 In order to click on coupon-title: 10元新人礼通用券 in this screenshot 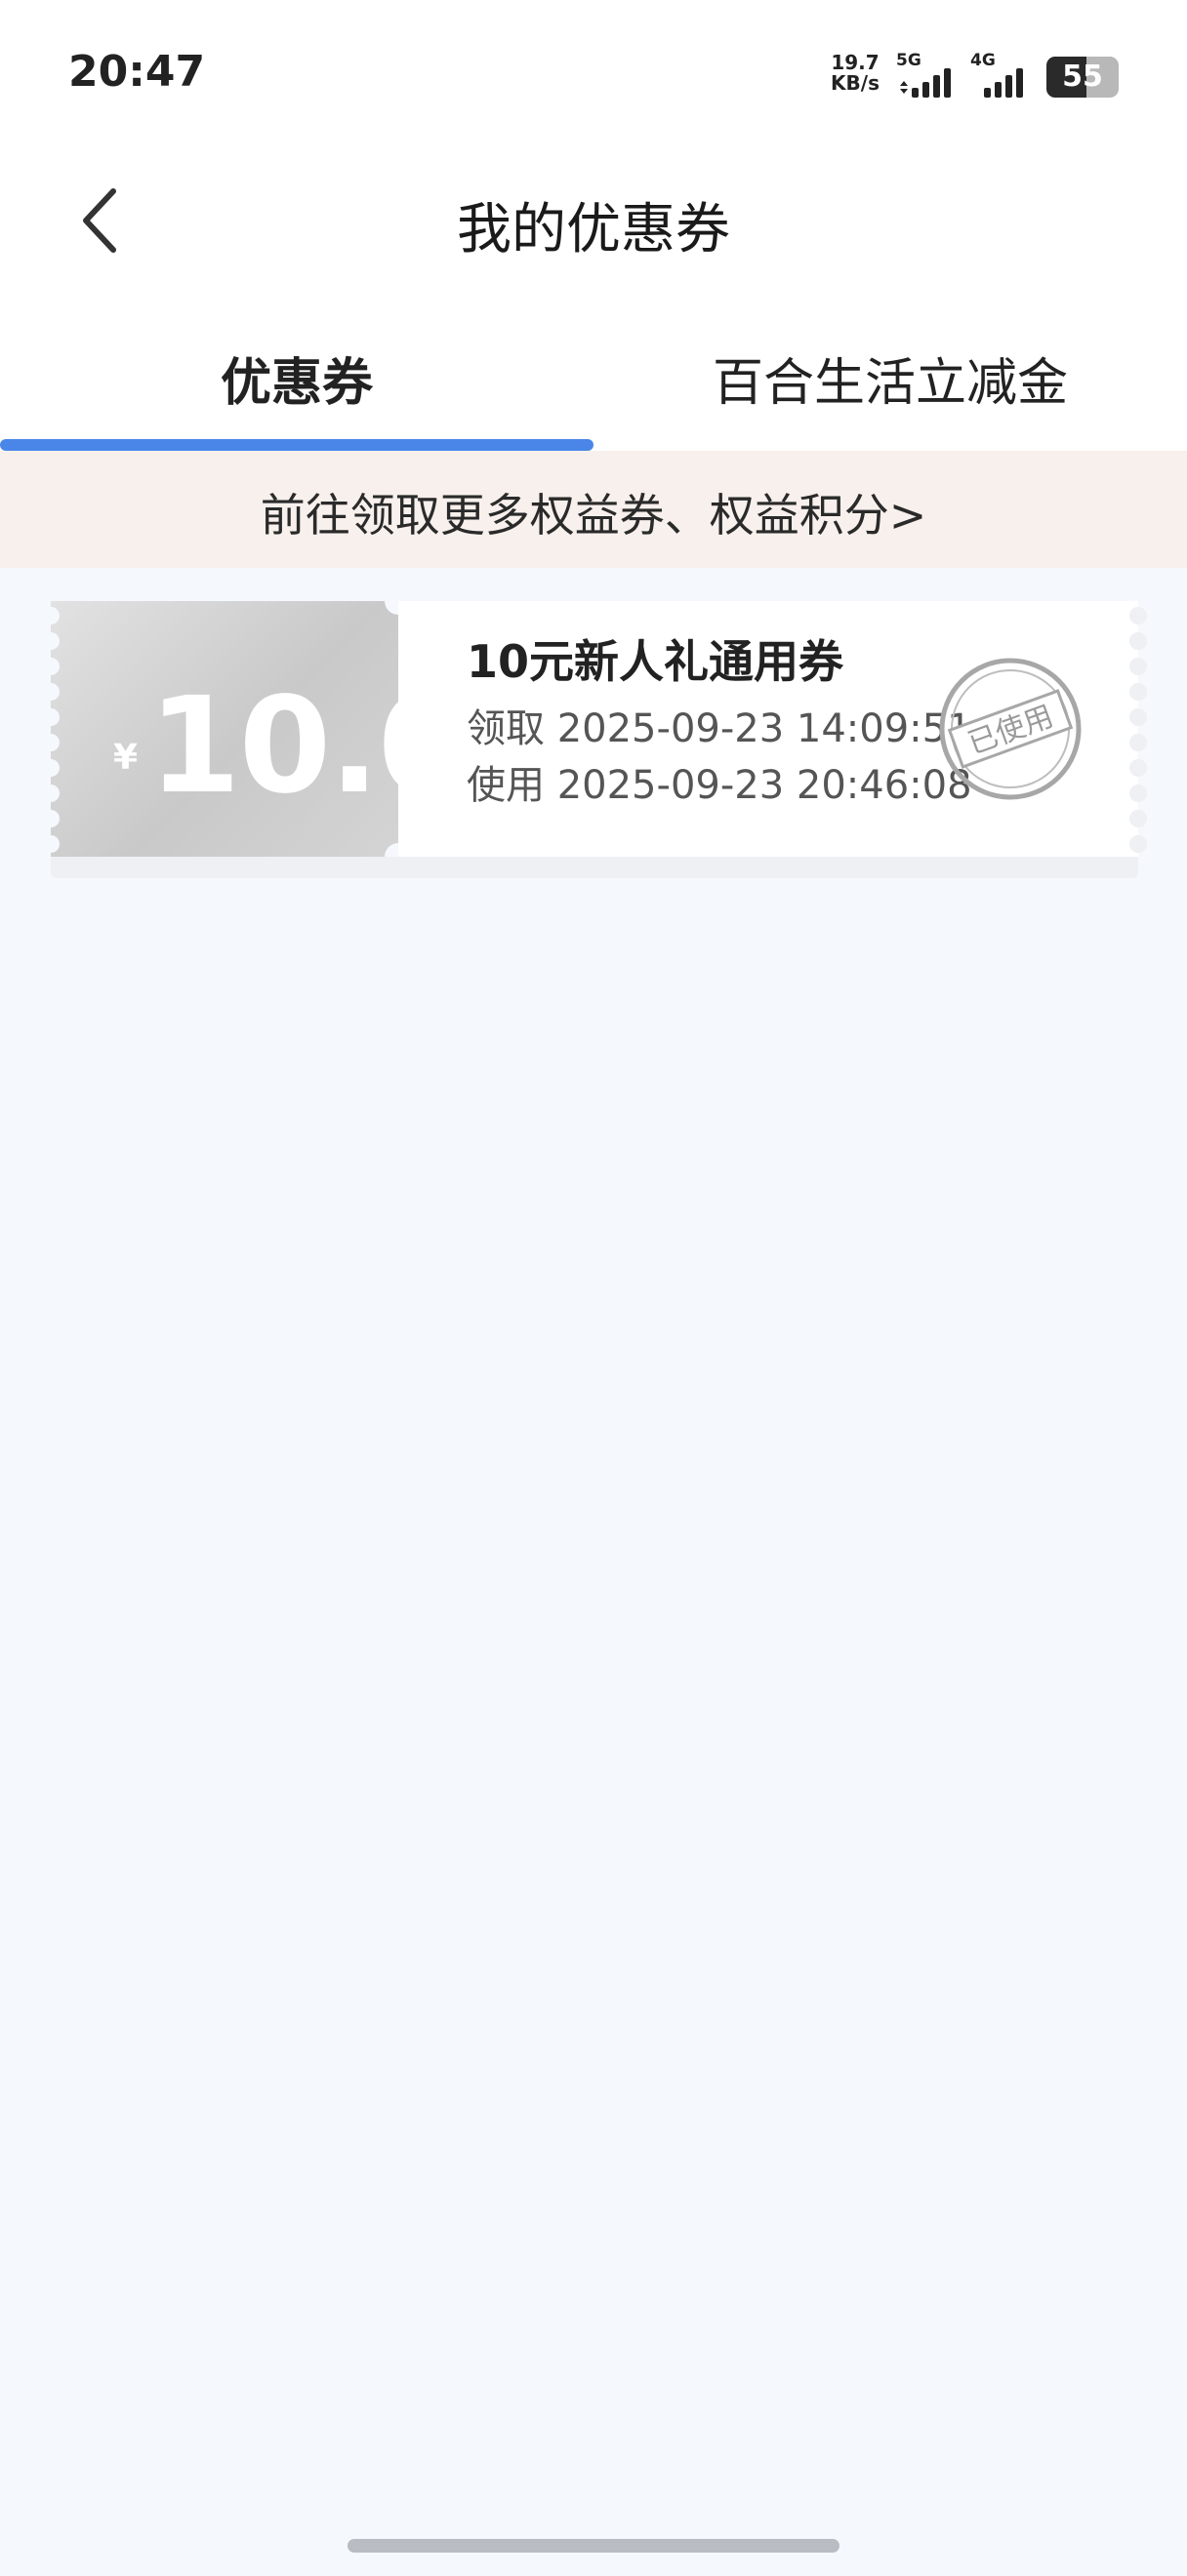, I will do `click(655, 661)`.